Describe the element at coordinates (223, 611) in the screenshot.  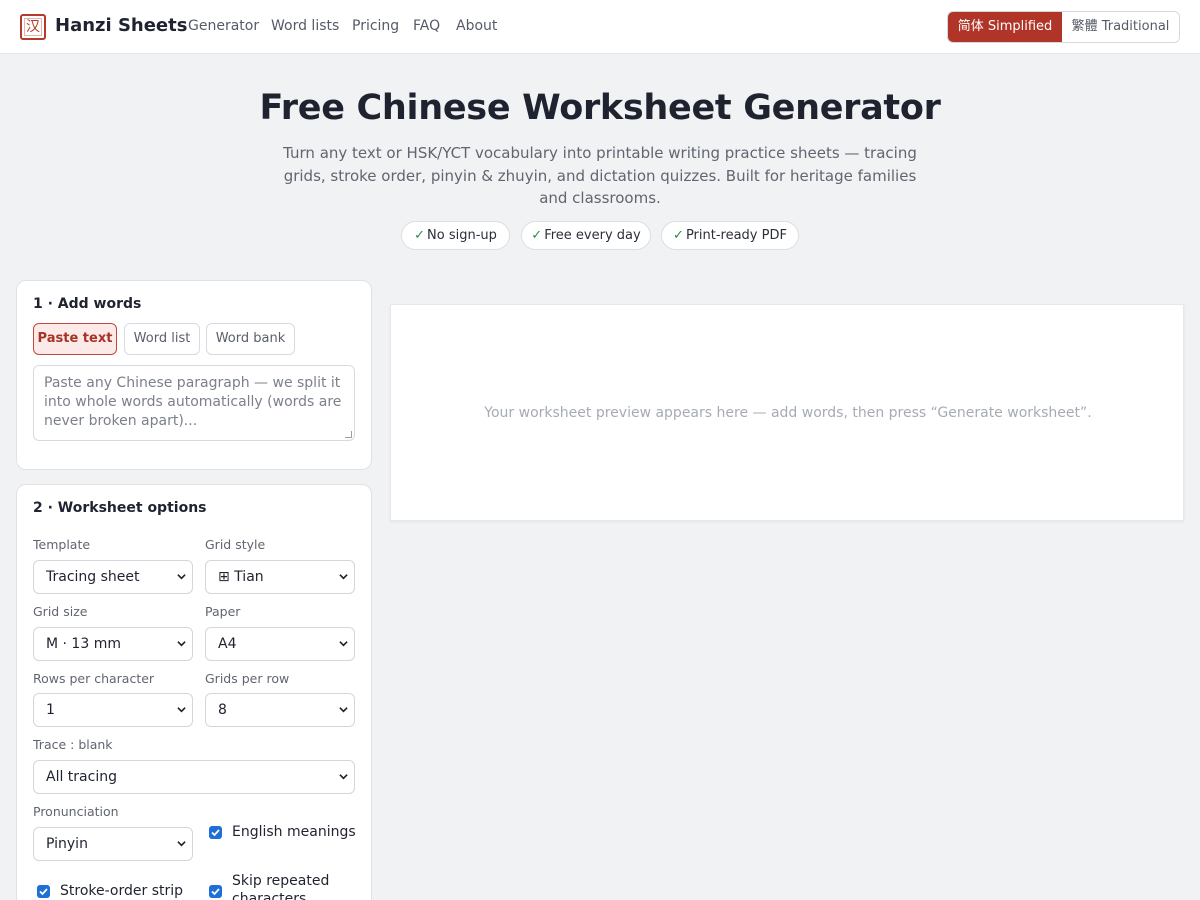
I see `paper-label: Paper` at that location.